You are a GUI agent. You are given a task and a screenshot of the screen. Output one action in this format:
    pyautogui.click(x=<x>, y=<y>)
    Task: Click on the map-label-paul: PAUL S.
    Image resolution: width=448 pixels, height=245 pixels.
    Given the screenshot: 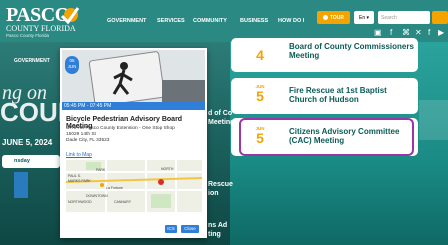 What is the action you would take?
    pyautogui.click(x=75, y=176)
    